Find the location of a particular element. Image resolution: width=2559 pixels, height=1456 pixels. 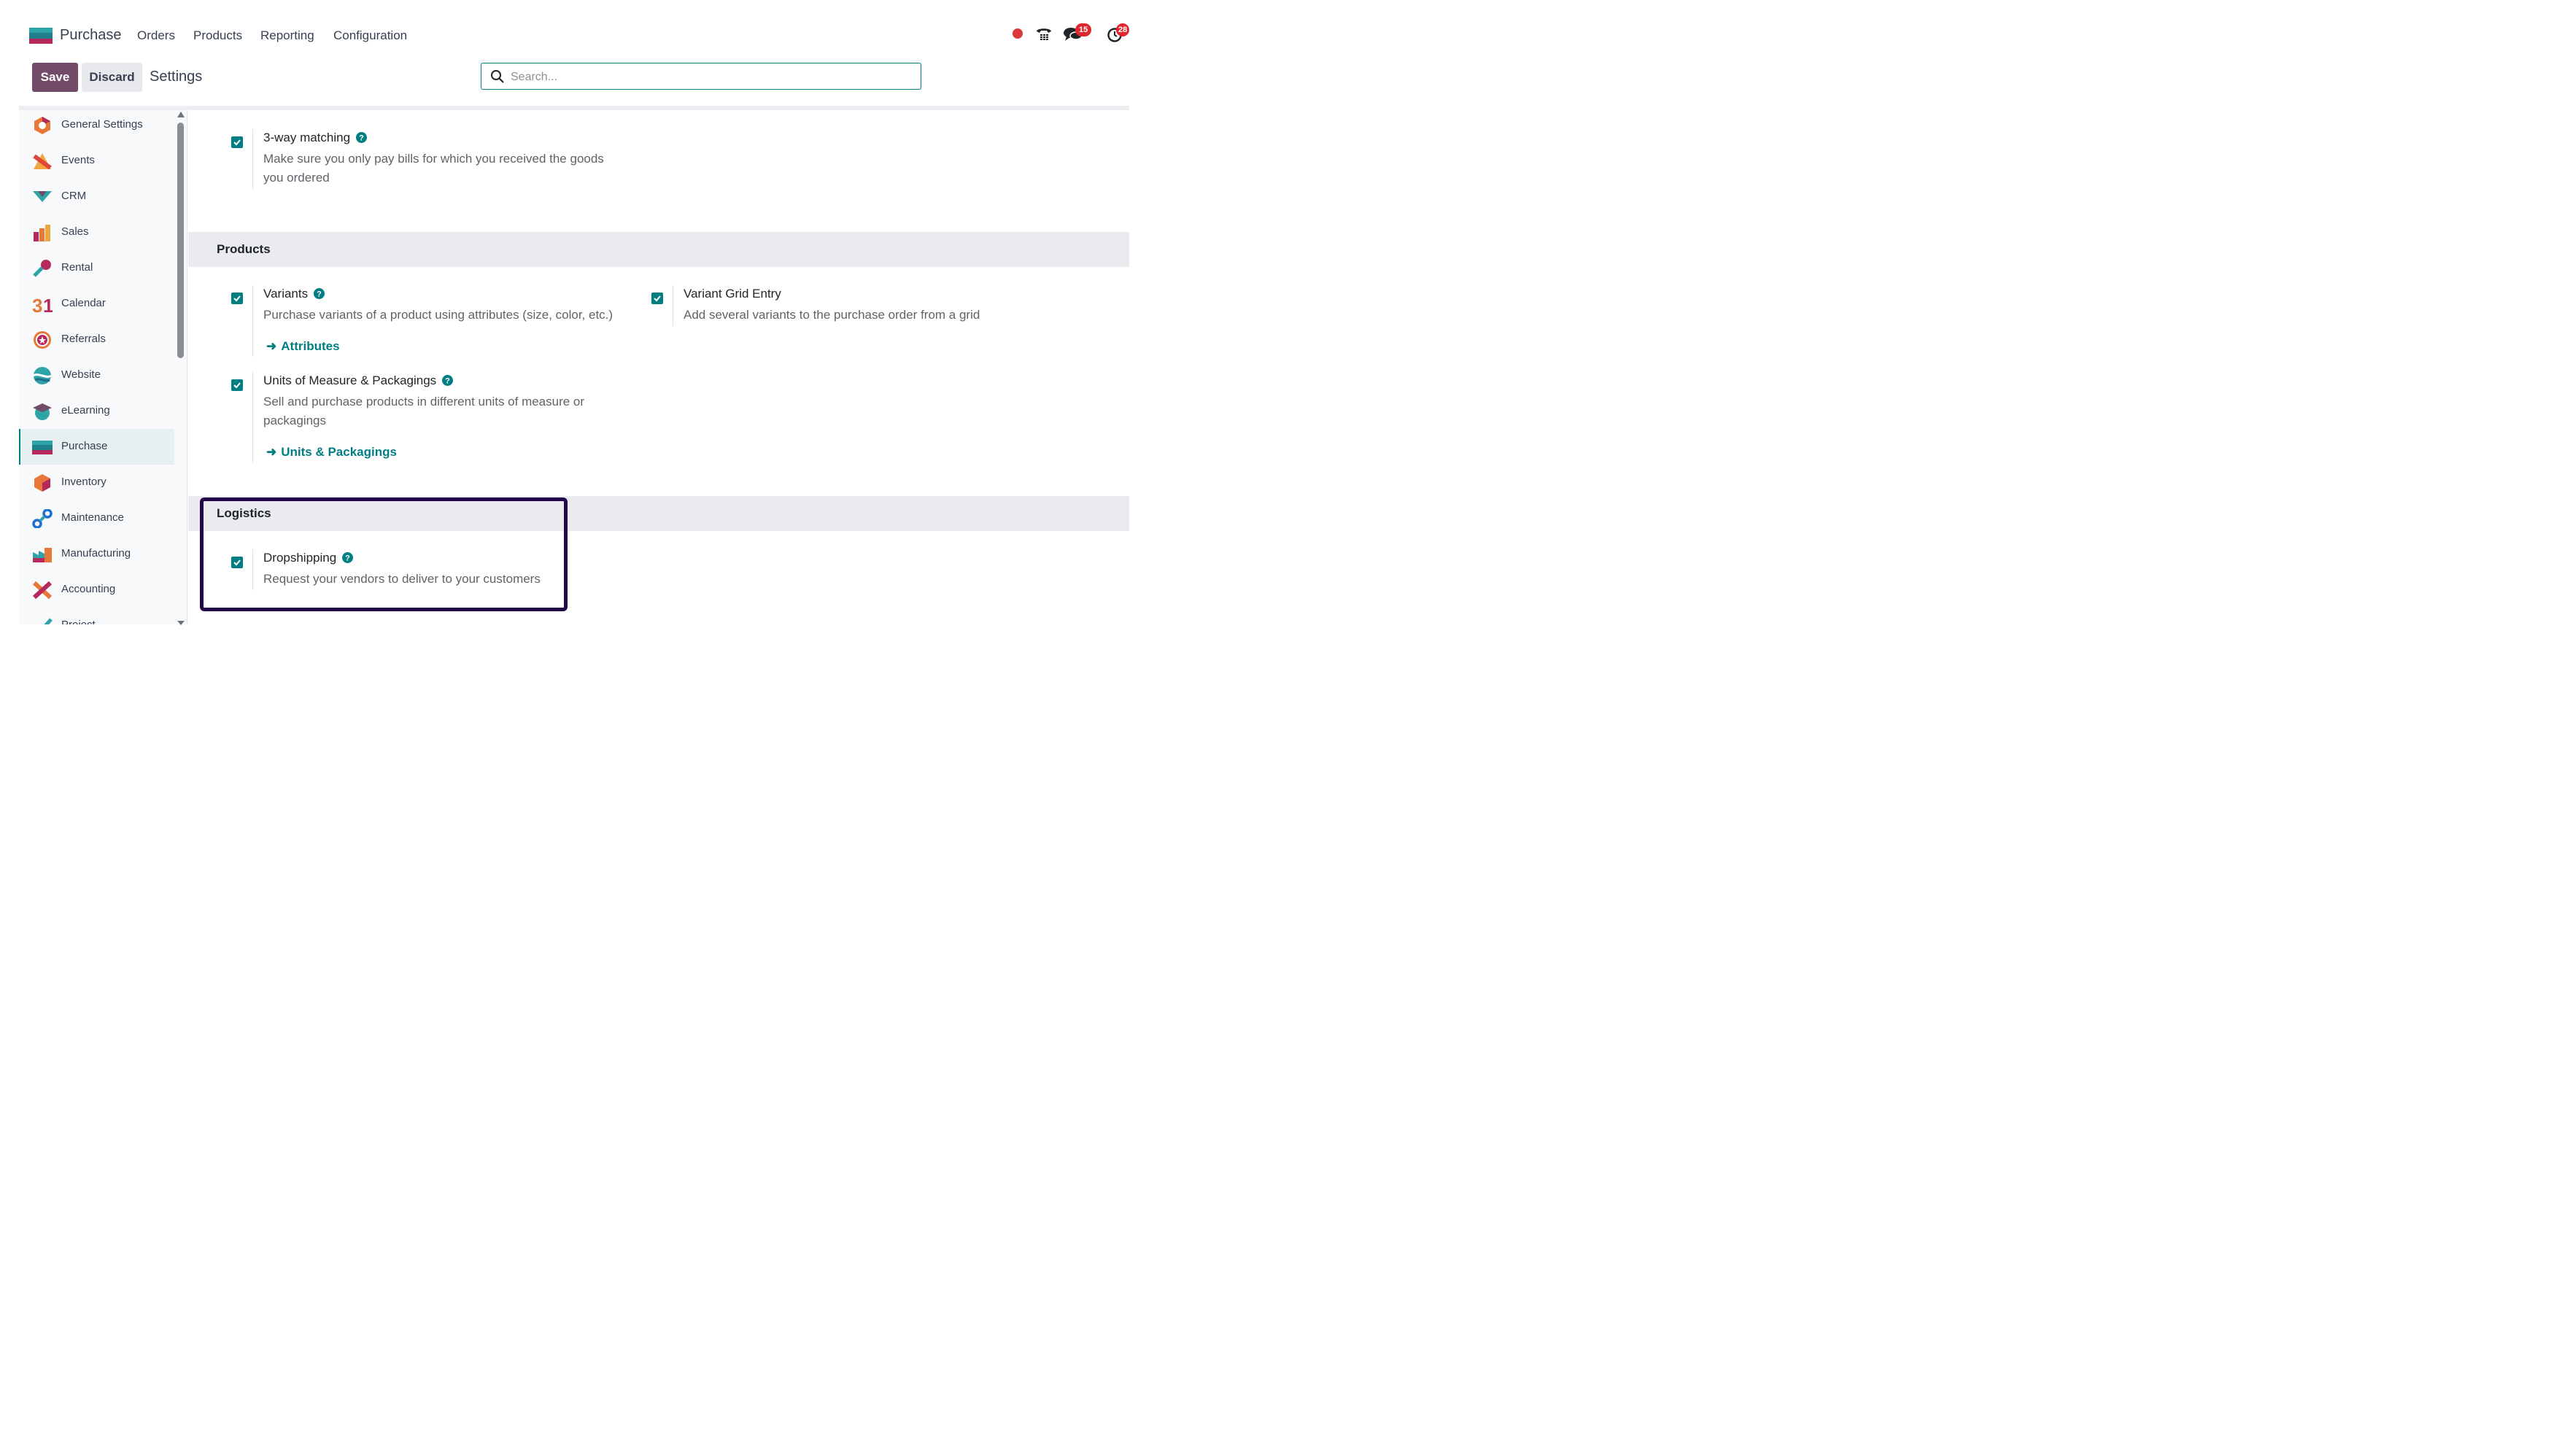

menu-reporting: Reporting is located at coordinates (287, 35).